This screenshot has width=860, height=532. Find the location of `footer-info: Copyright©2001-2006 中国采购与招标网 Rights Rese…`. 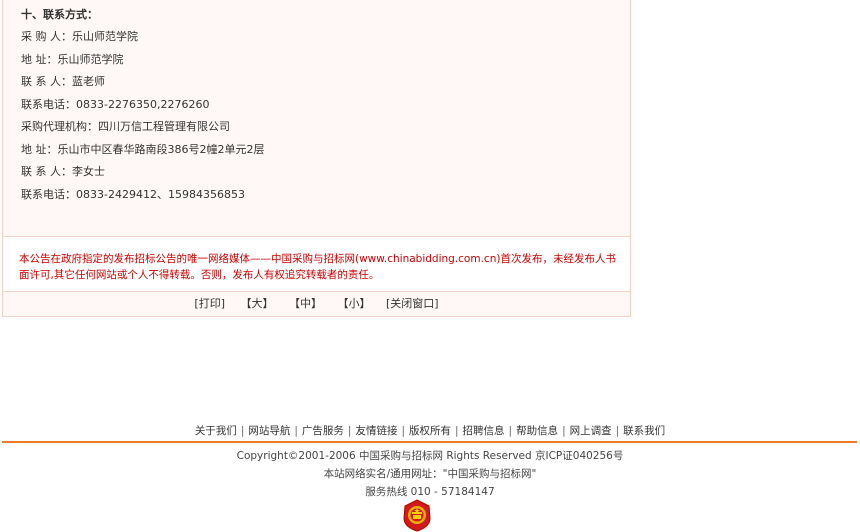

footer-info: Copyright©2001-2006 中国采购与招标网 Rights Rese… is located at coordinates (430, 474).